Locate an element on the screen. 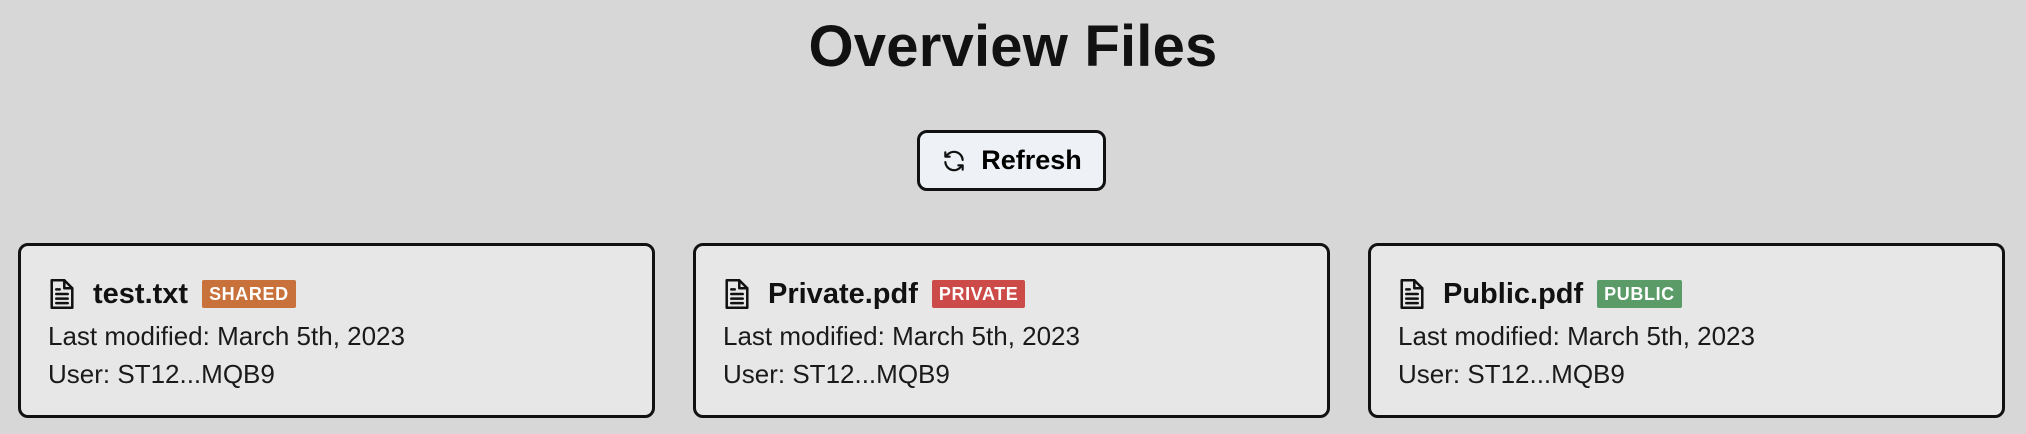 Image resolution: width=2026 pixels, height=434 pixels. file-card-header: Private.pdf PRIVATE is located at coordinates (874, 294).